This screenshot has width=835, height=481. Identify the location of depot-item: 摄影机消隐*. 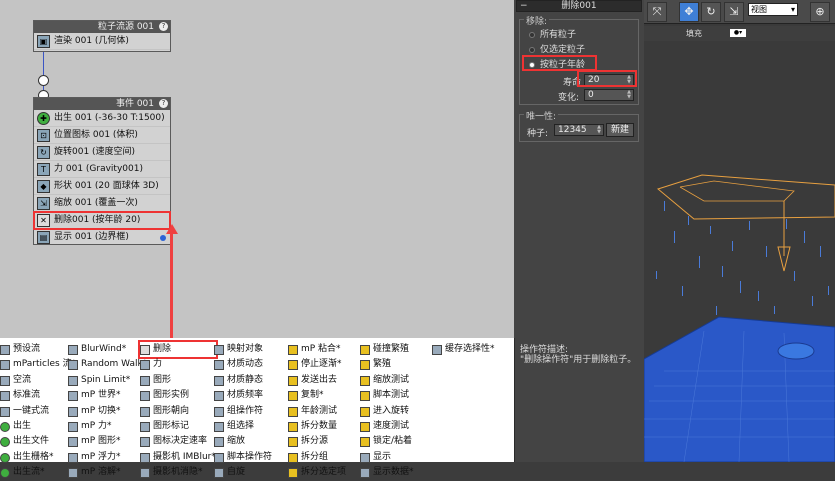
(178, 472).